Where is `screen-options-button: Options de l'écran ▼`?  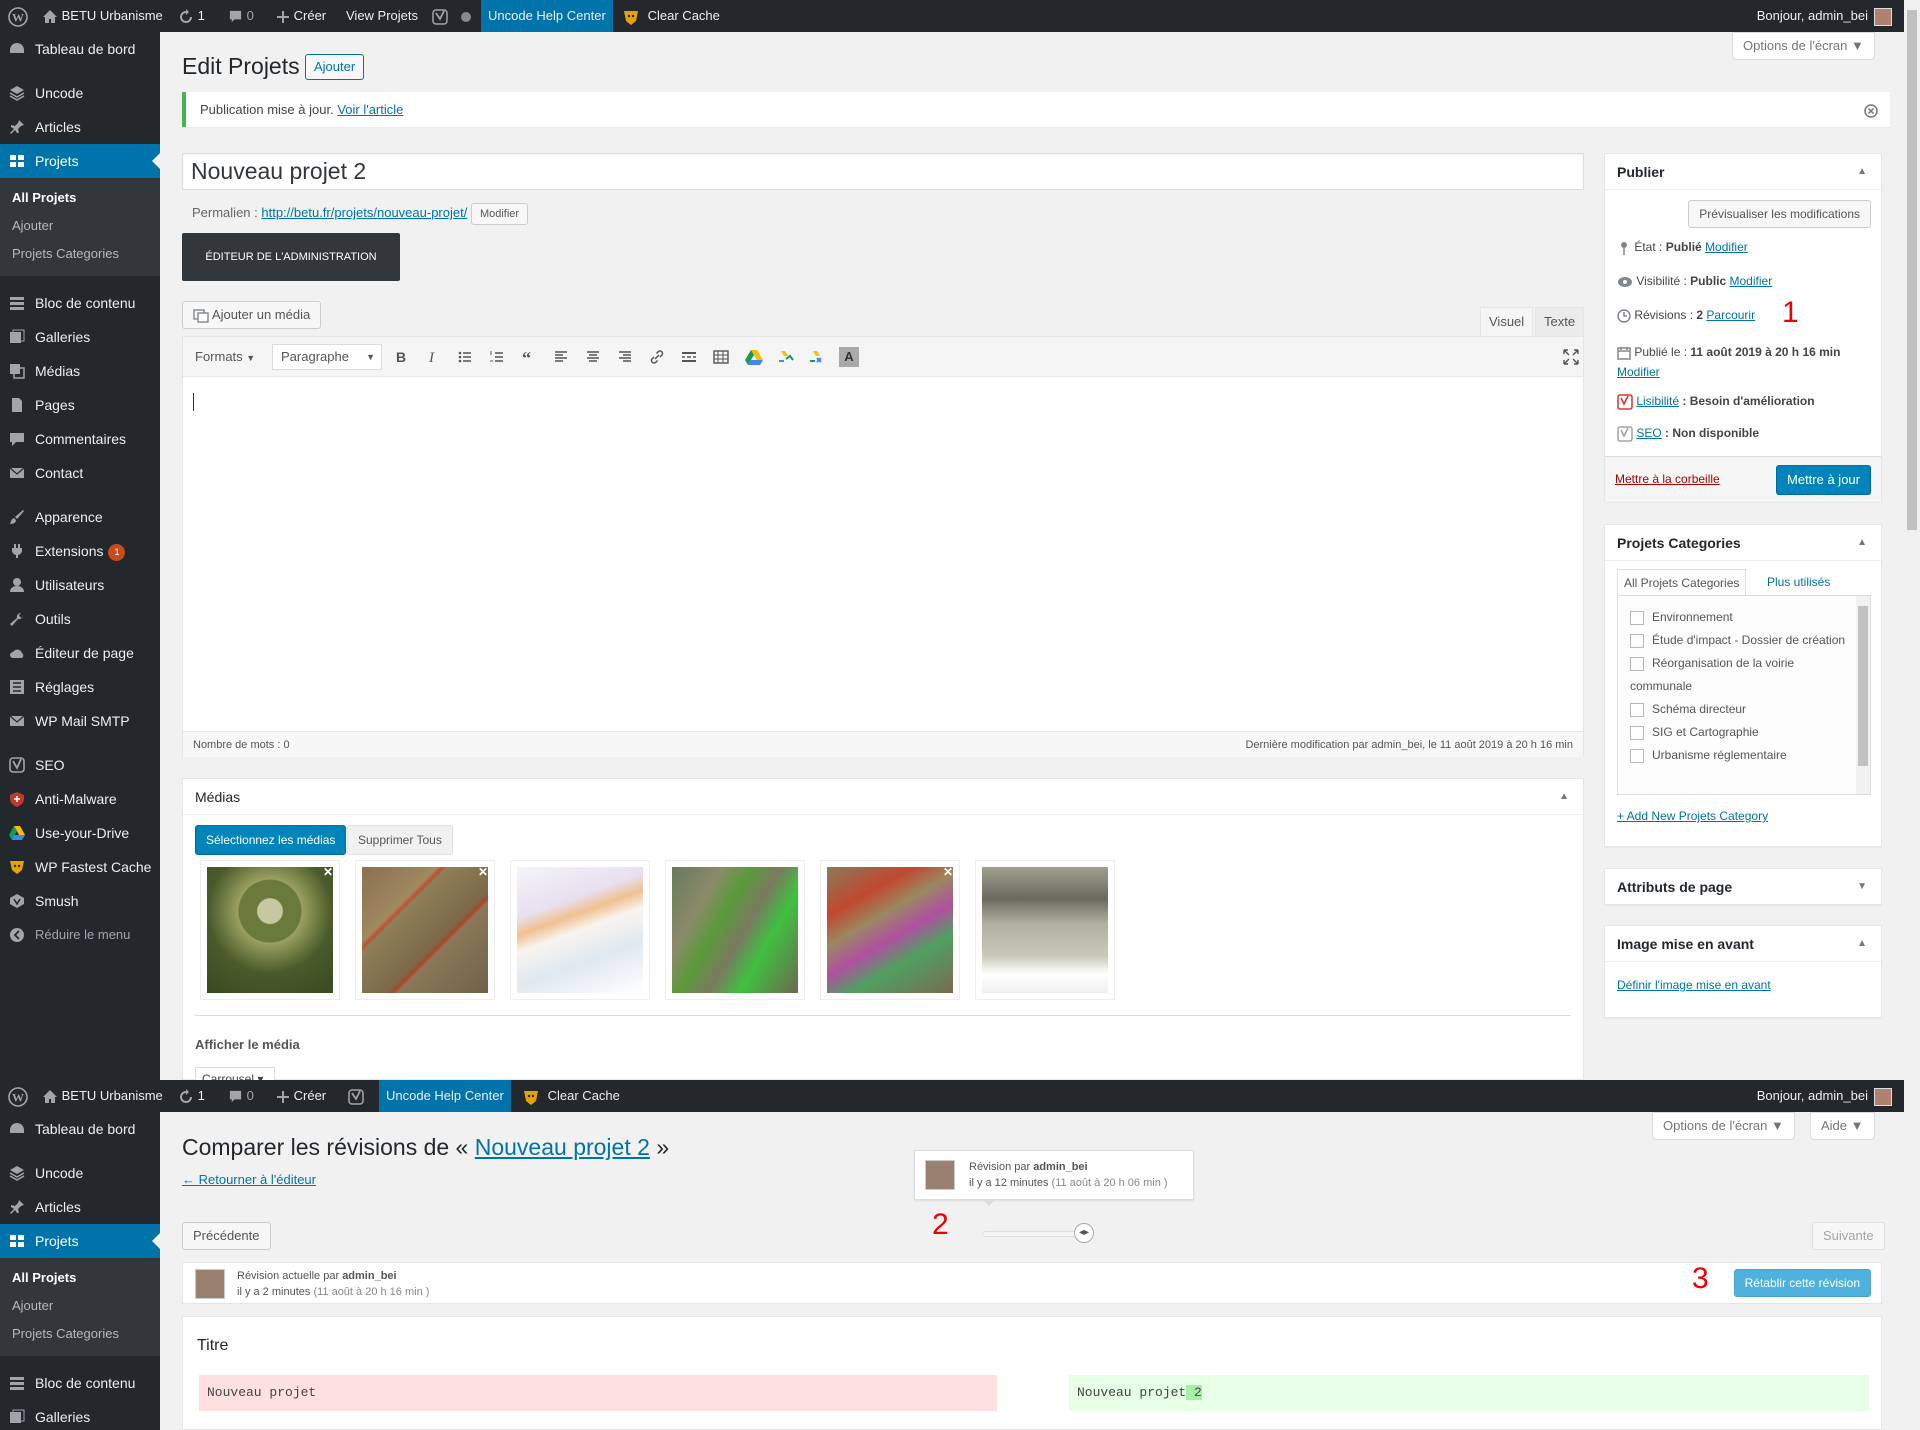
screen-options-button: Options de l'écran ▼ is located at coordinates (1803, 46).